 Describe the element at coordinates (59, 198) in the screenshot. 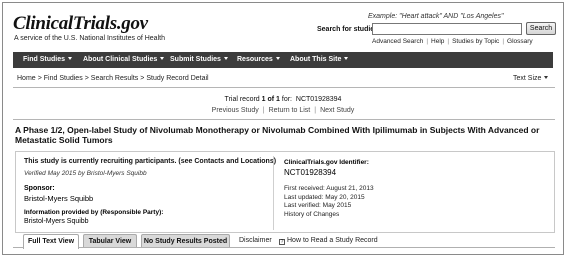

I see `sponsor-value: Bristol-Myers Squibb` at that location.